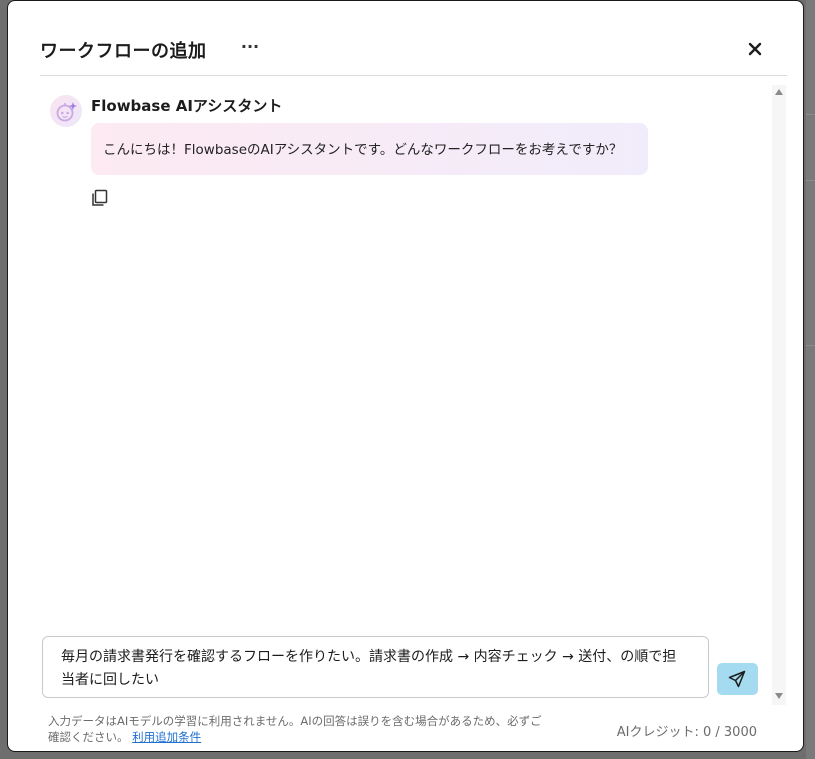  I want to click on robot-sparkle-icon, so click(66, 112).